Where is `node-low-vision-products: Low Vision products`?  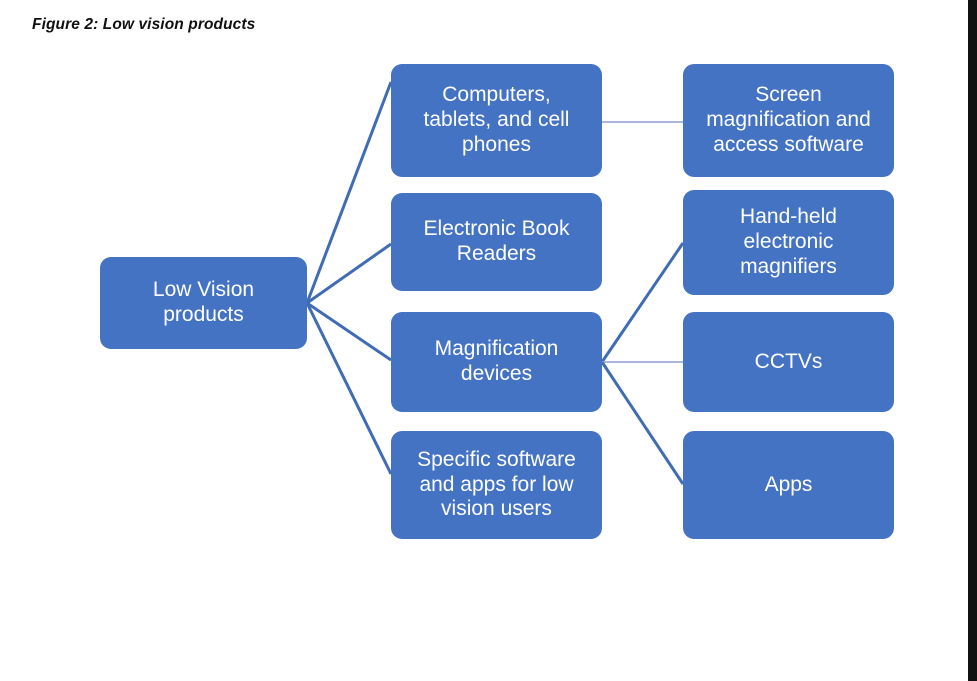
node-low-vision-products: Low Vision products is located at coordinates (203, 303).